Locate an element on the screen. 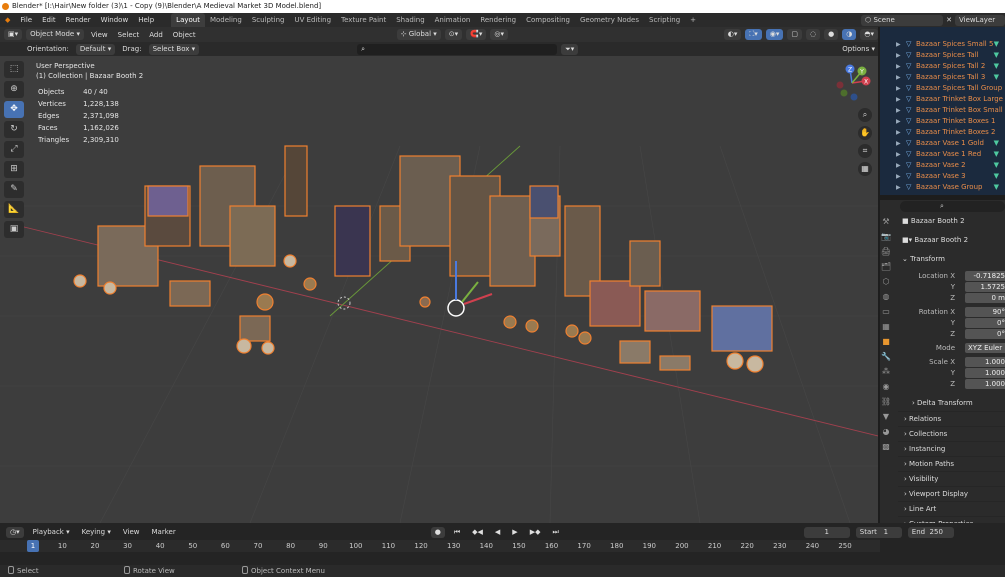  tab-modeling: Modeling is located at coordinates (226, 20).